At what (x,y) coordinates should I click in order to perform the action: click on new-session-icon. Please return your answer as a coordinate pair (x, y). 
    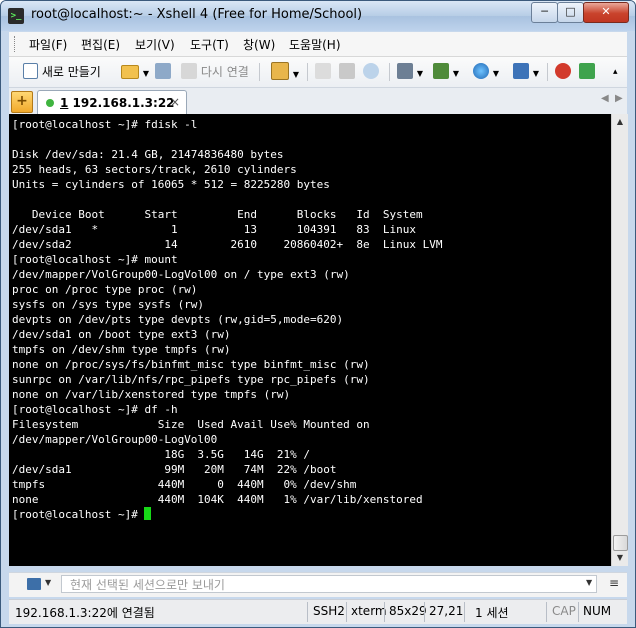
    Looking at the image, I should click on (30, 71).